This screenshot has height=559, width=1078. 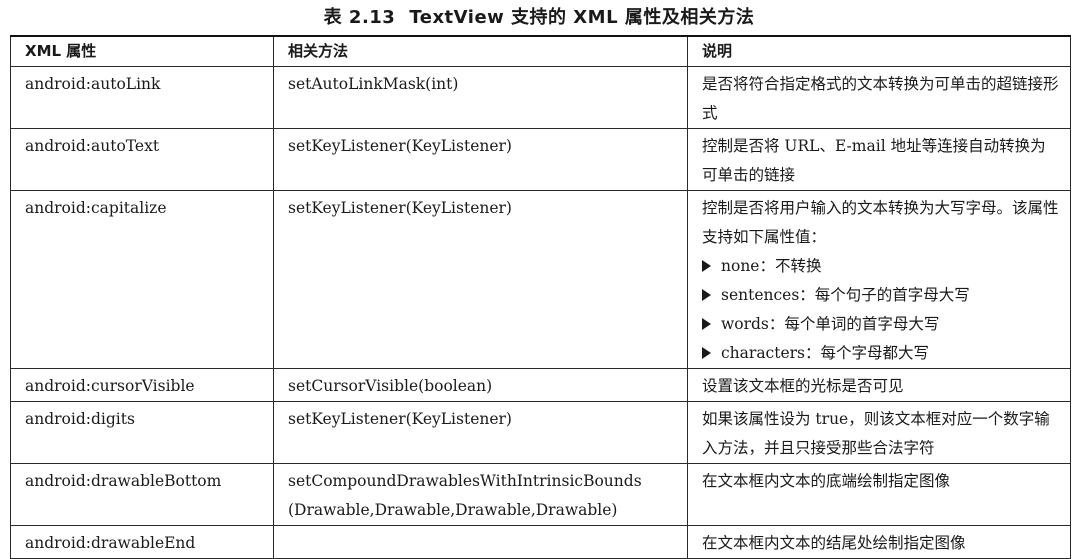 What do you see at coordinates (879, 494) in the screenshot?
I see `cell-description: 在文本框内文本的底端绘制指定图像` at bounding box center [879, 494].